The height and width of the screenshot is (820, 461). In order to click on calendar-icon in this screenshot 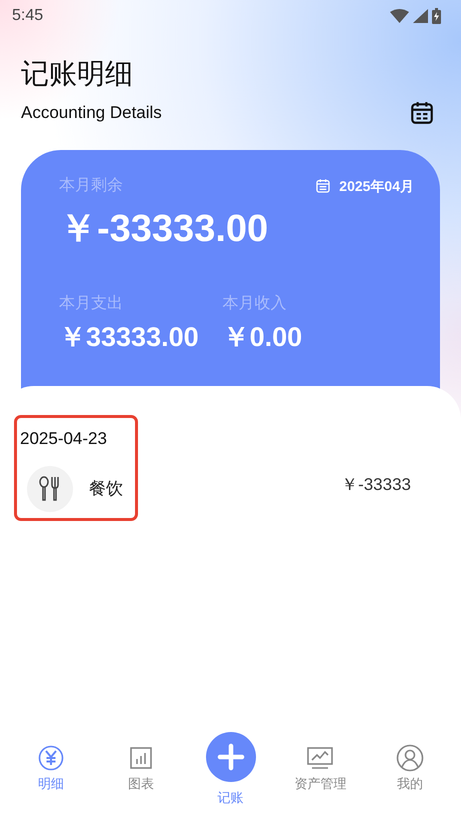, I will do `click(422, 113)`.